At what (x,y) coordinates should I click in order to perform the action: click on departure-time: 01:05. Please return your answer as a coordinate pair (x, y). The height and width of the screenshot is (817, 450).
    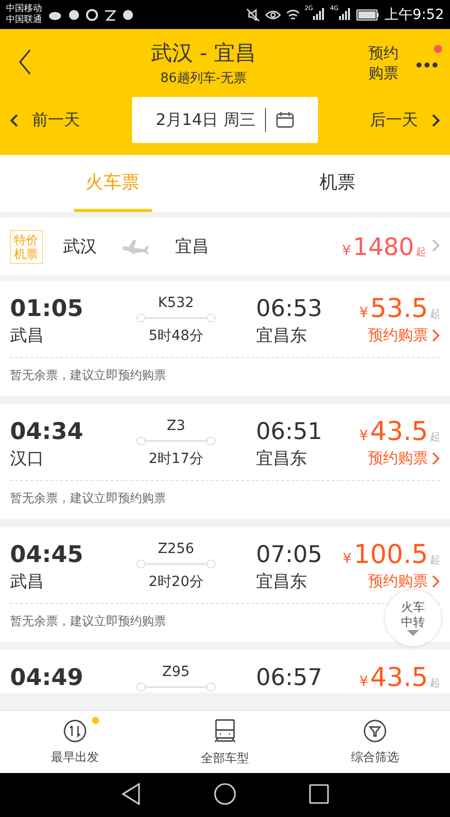
    Looking at the image, I should click on (47, 309).